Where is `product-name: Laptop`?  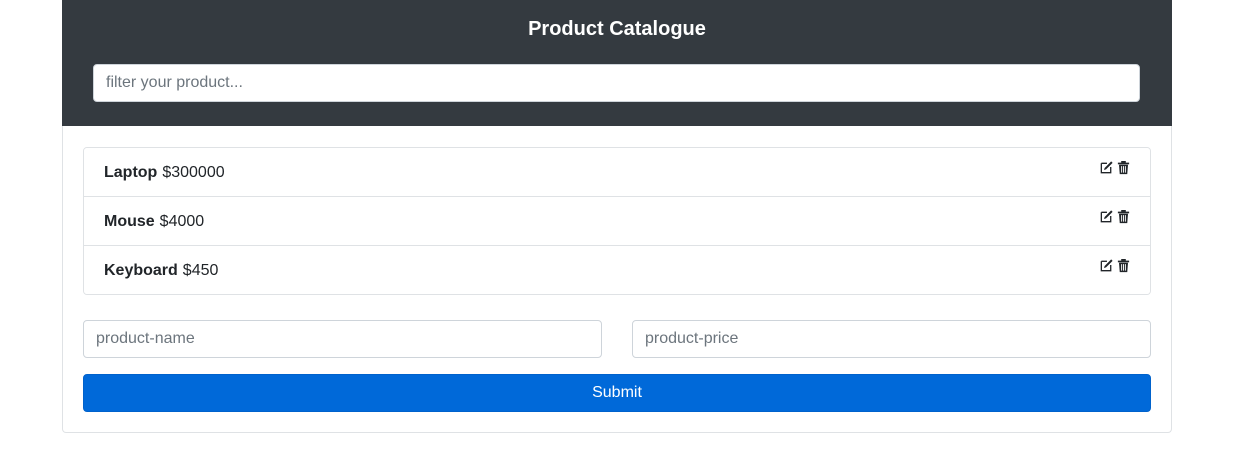 product-name: Laptop is located at coordinates (131, 172).